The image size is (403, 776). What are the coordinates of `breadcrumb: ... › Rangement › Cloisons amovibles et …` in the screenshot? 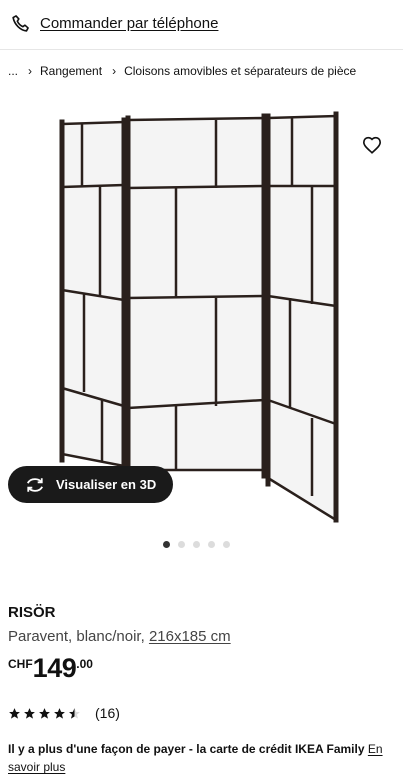 It's located at (182, 71).